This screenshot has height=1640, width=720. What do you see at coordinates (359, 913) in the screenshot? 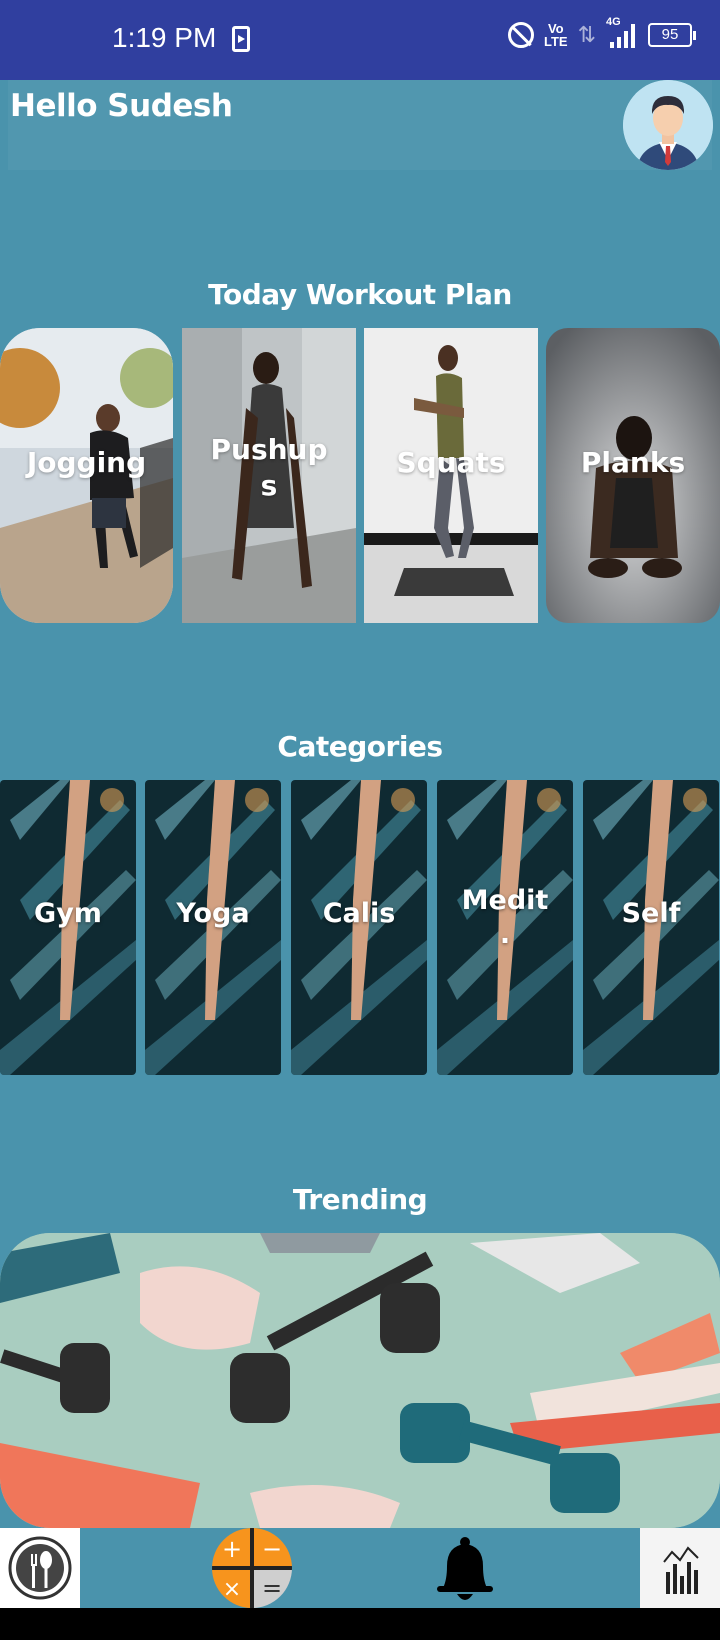
I see `category-label: Calis` at bounding box center [359, 913].